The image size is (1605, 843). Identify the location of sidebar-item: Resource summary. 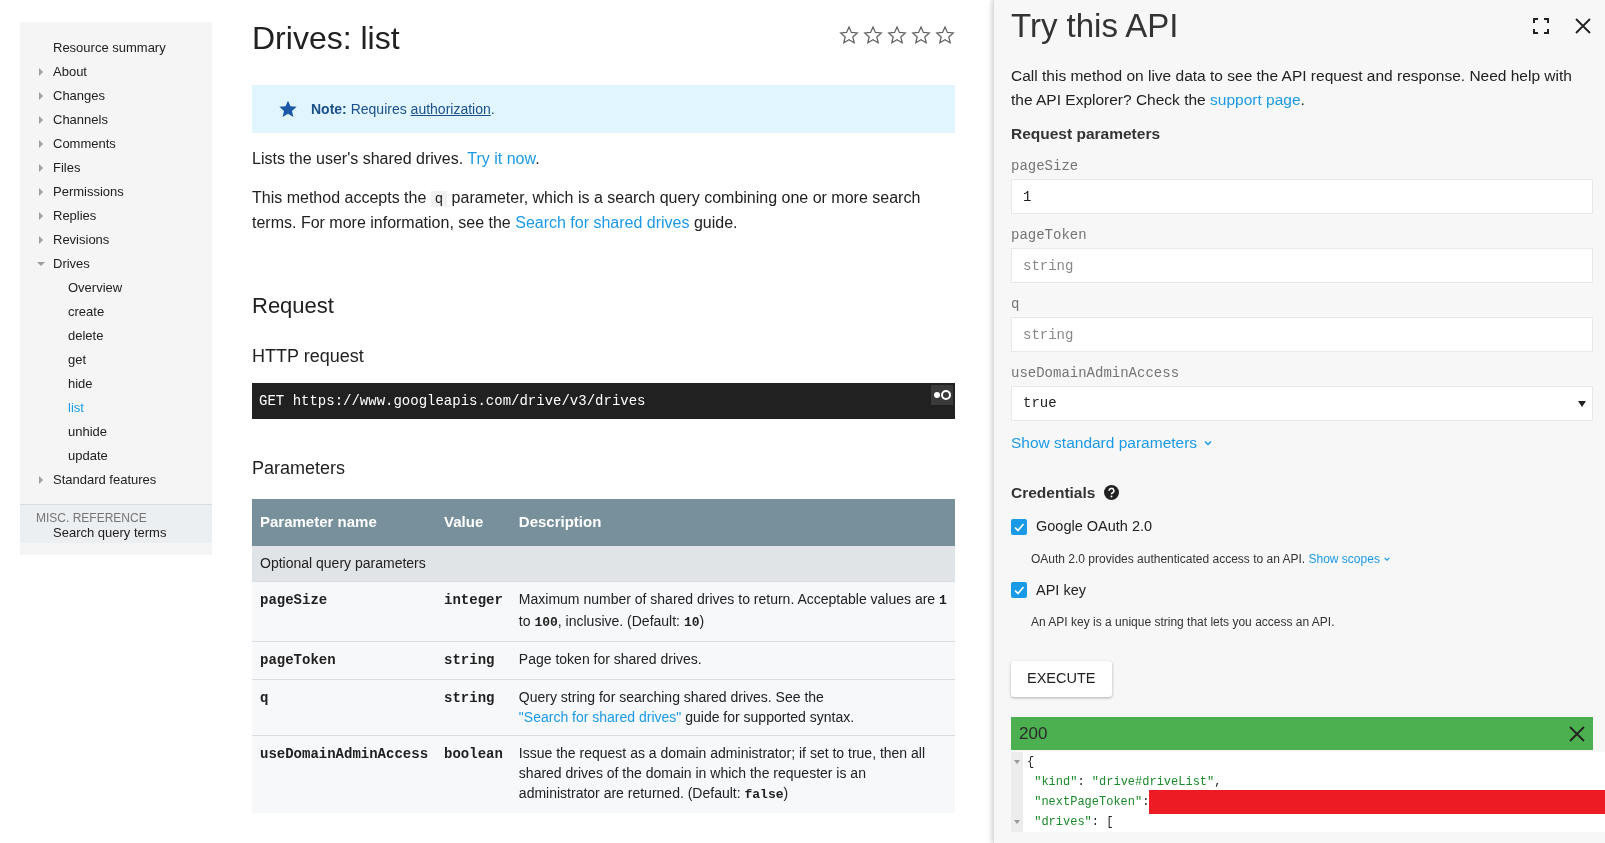
(101, 48).